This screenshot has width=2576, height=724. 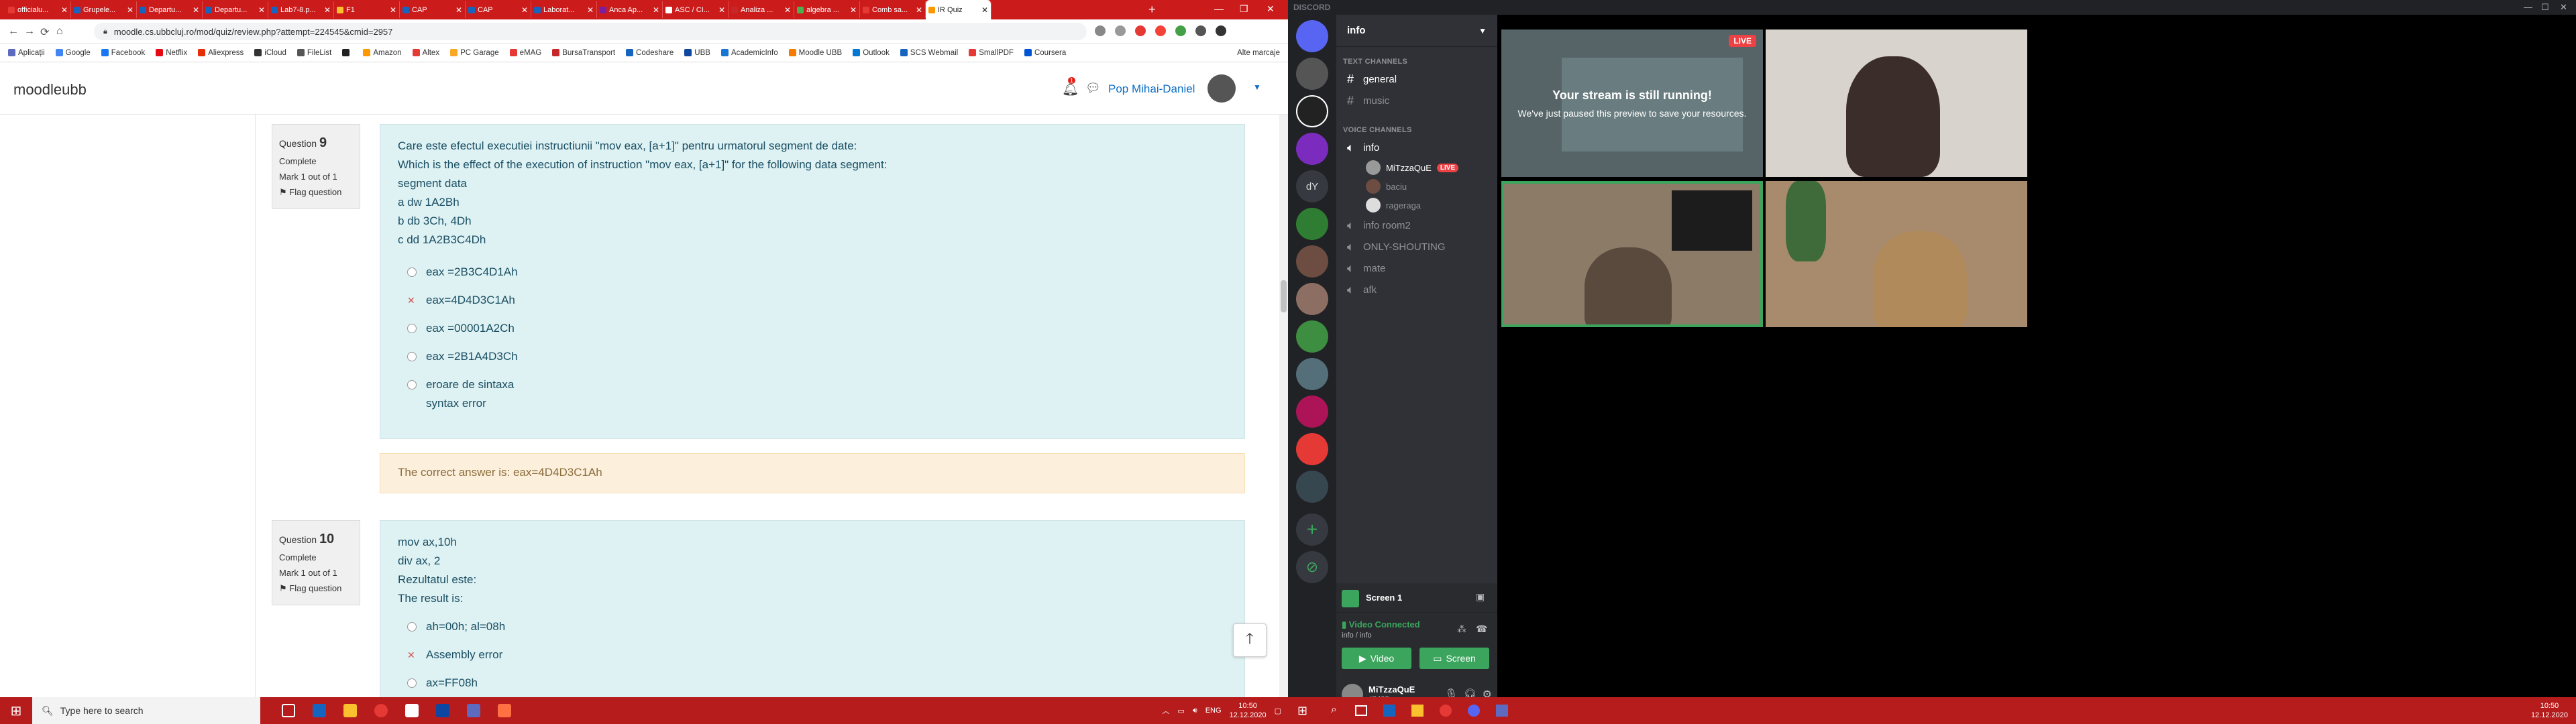 I want to click on browser-tab: officialu... ✕, so click(x=38, y=9).